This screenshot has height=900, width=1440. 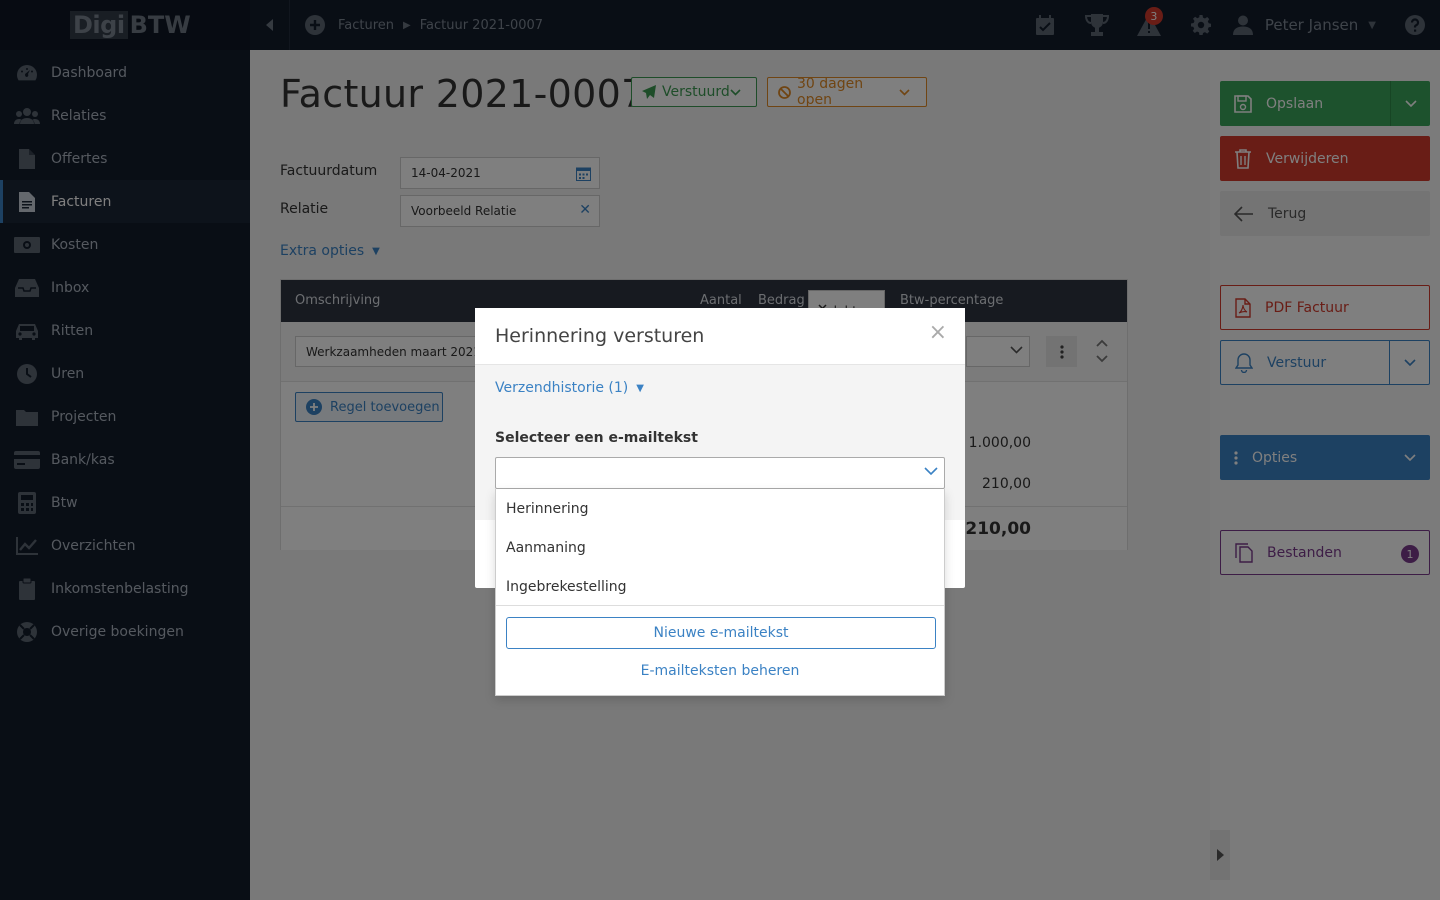 What do you see at coordinates (720, 605) in the screenshot?
I see `dropdown-divider` at bounding box center [720, 605].